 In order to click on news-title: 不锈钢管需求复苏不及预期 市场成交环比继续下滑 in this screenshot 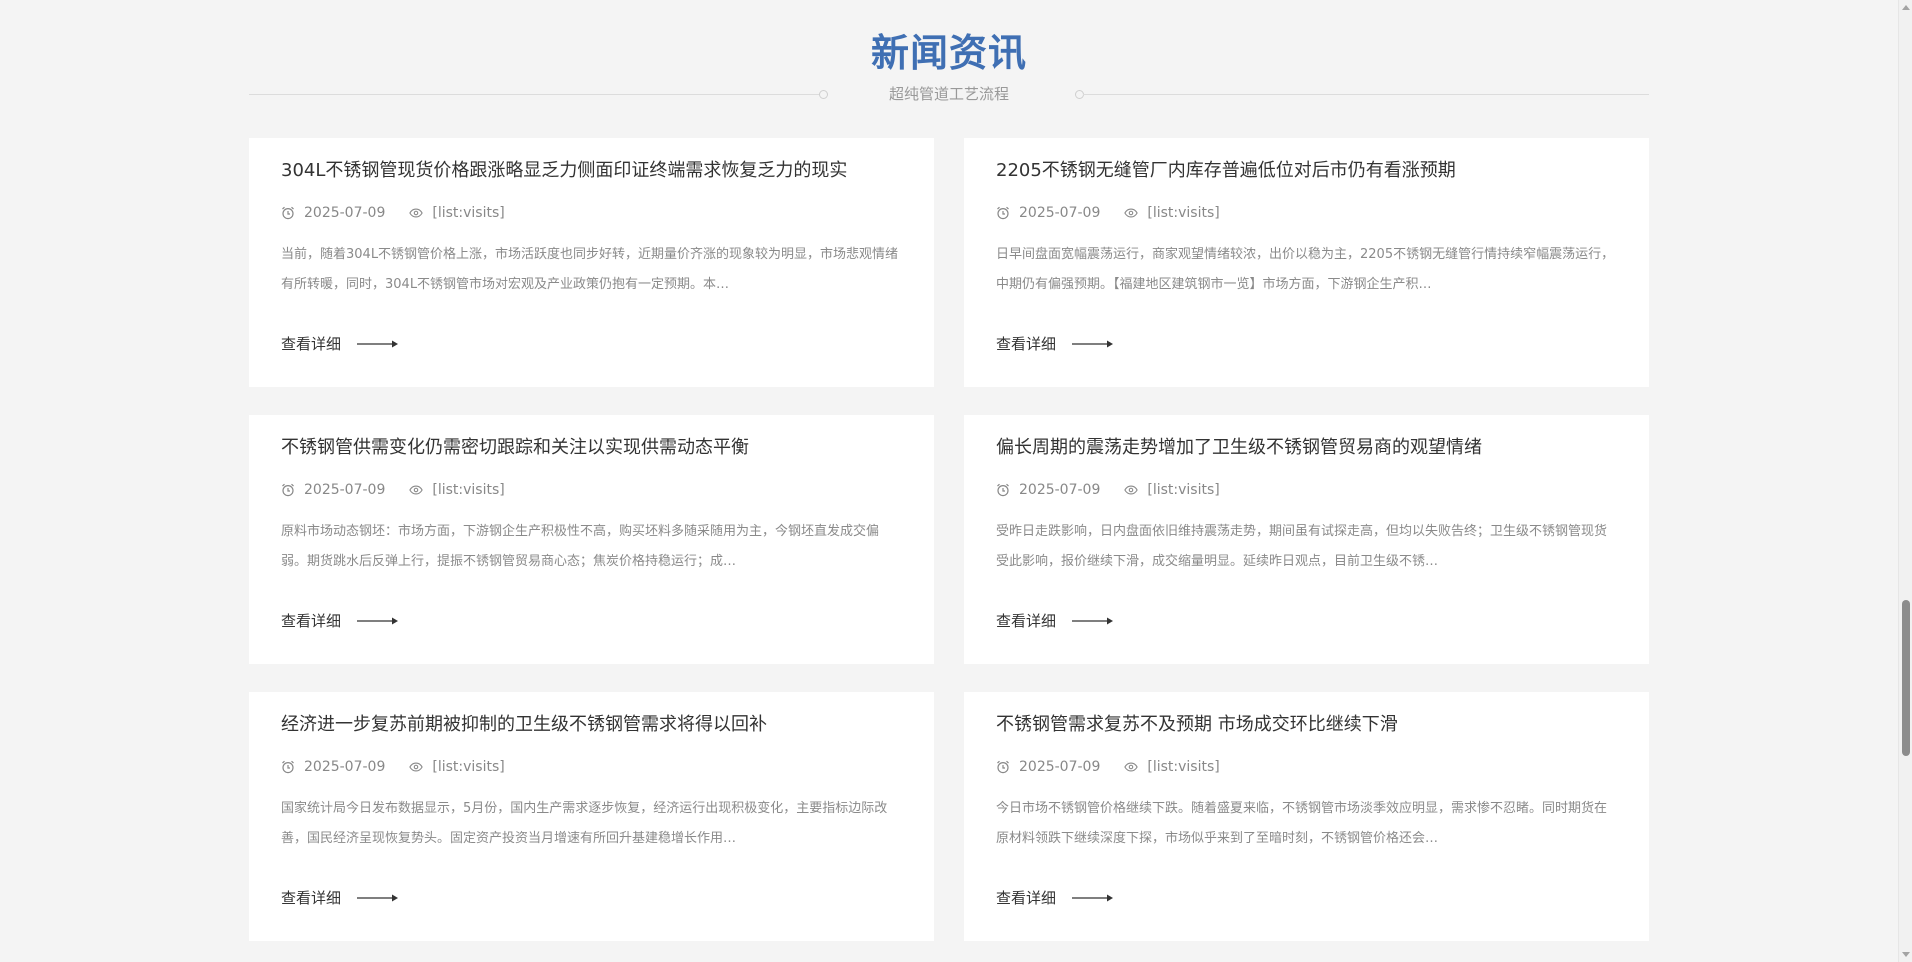, I will do `click(1311, 725)`.